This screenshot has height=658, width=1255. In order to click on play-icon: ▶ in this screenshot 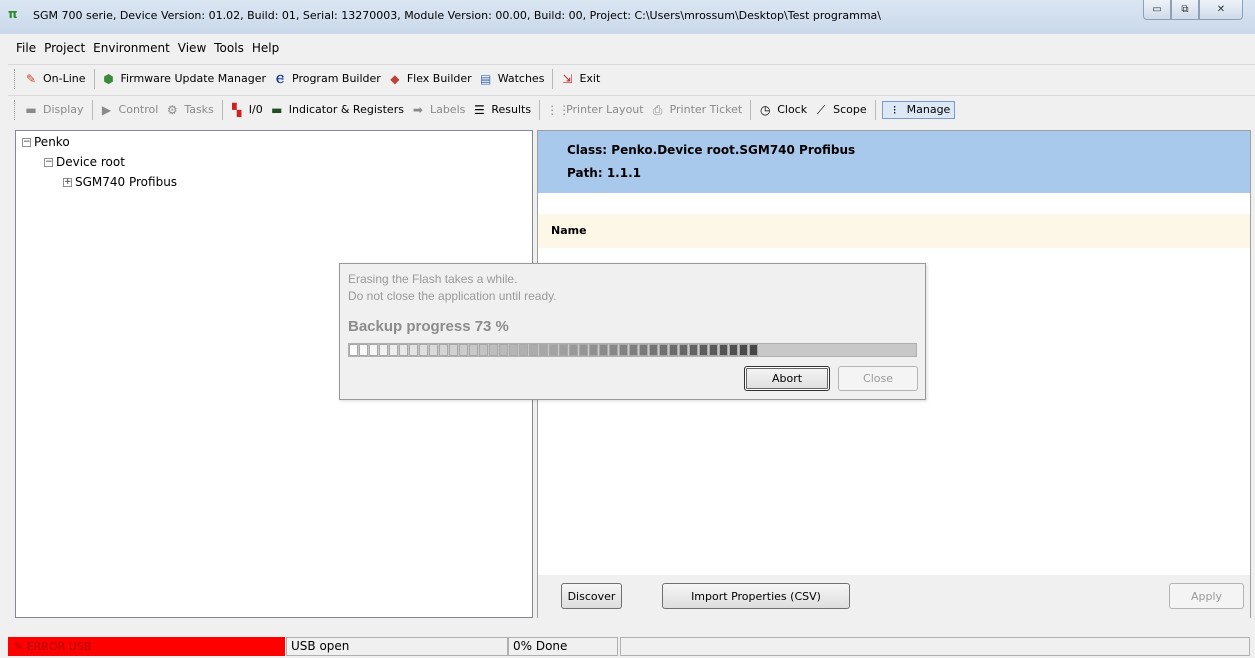, I will do `click(106, 109)`.